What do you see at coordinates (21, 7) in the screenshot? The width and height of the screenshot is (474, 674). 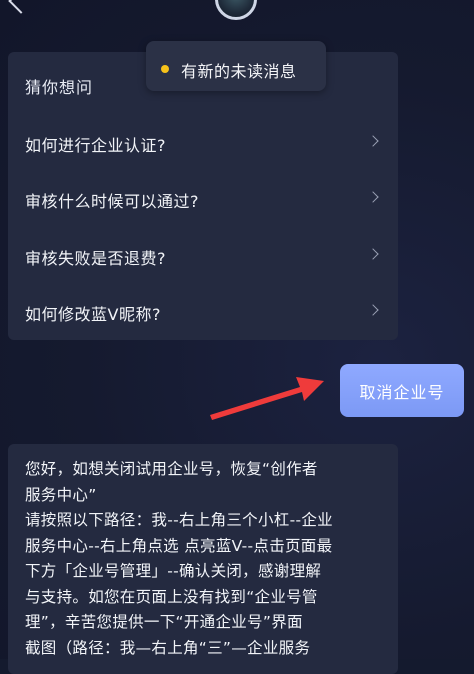 I see `chevron-left-icon` at bounding box center [21, 7].